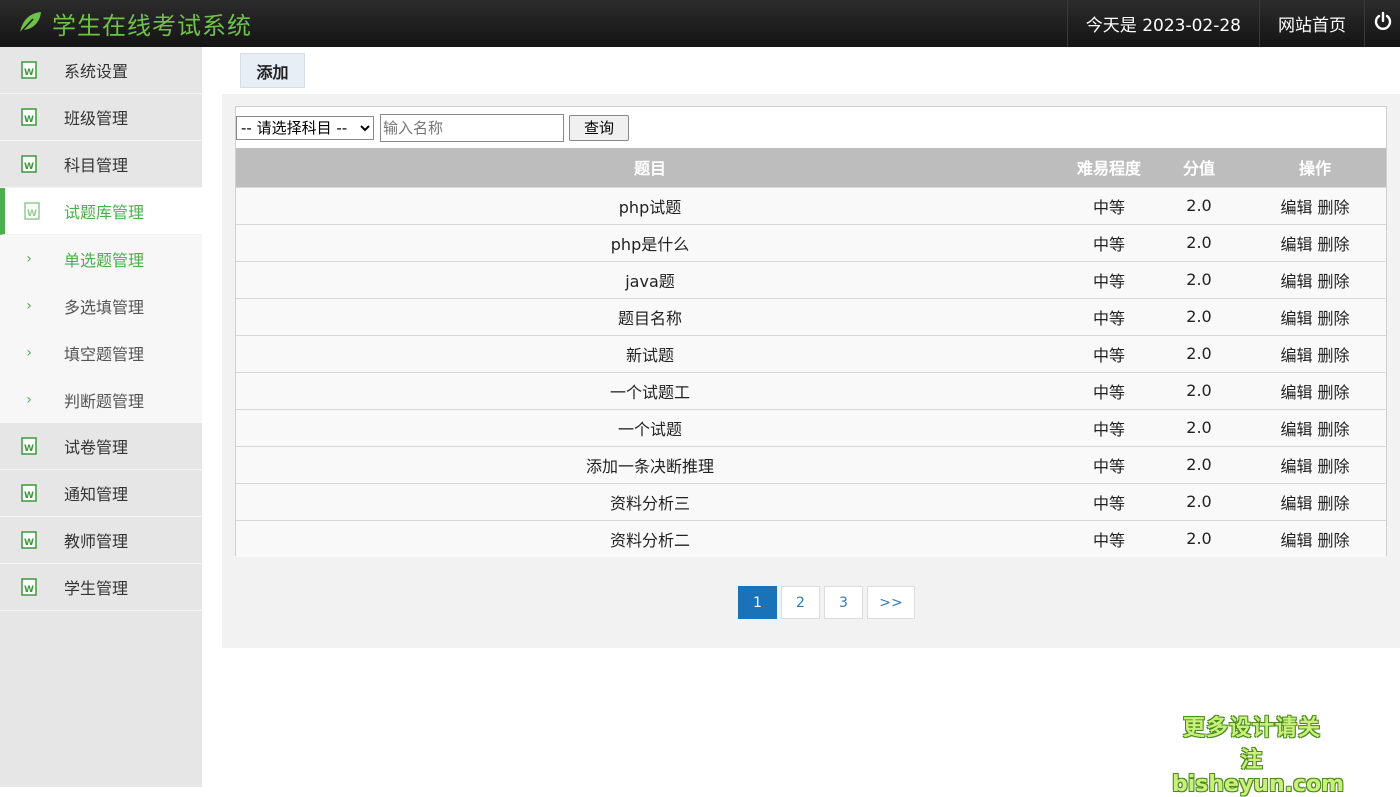 This screenshot has width=1400, height=797. I want to click on sidebar-item-label: 试题库管理, so click(104, 212).